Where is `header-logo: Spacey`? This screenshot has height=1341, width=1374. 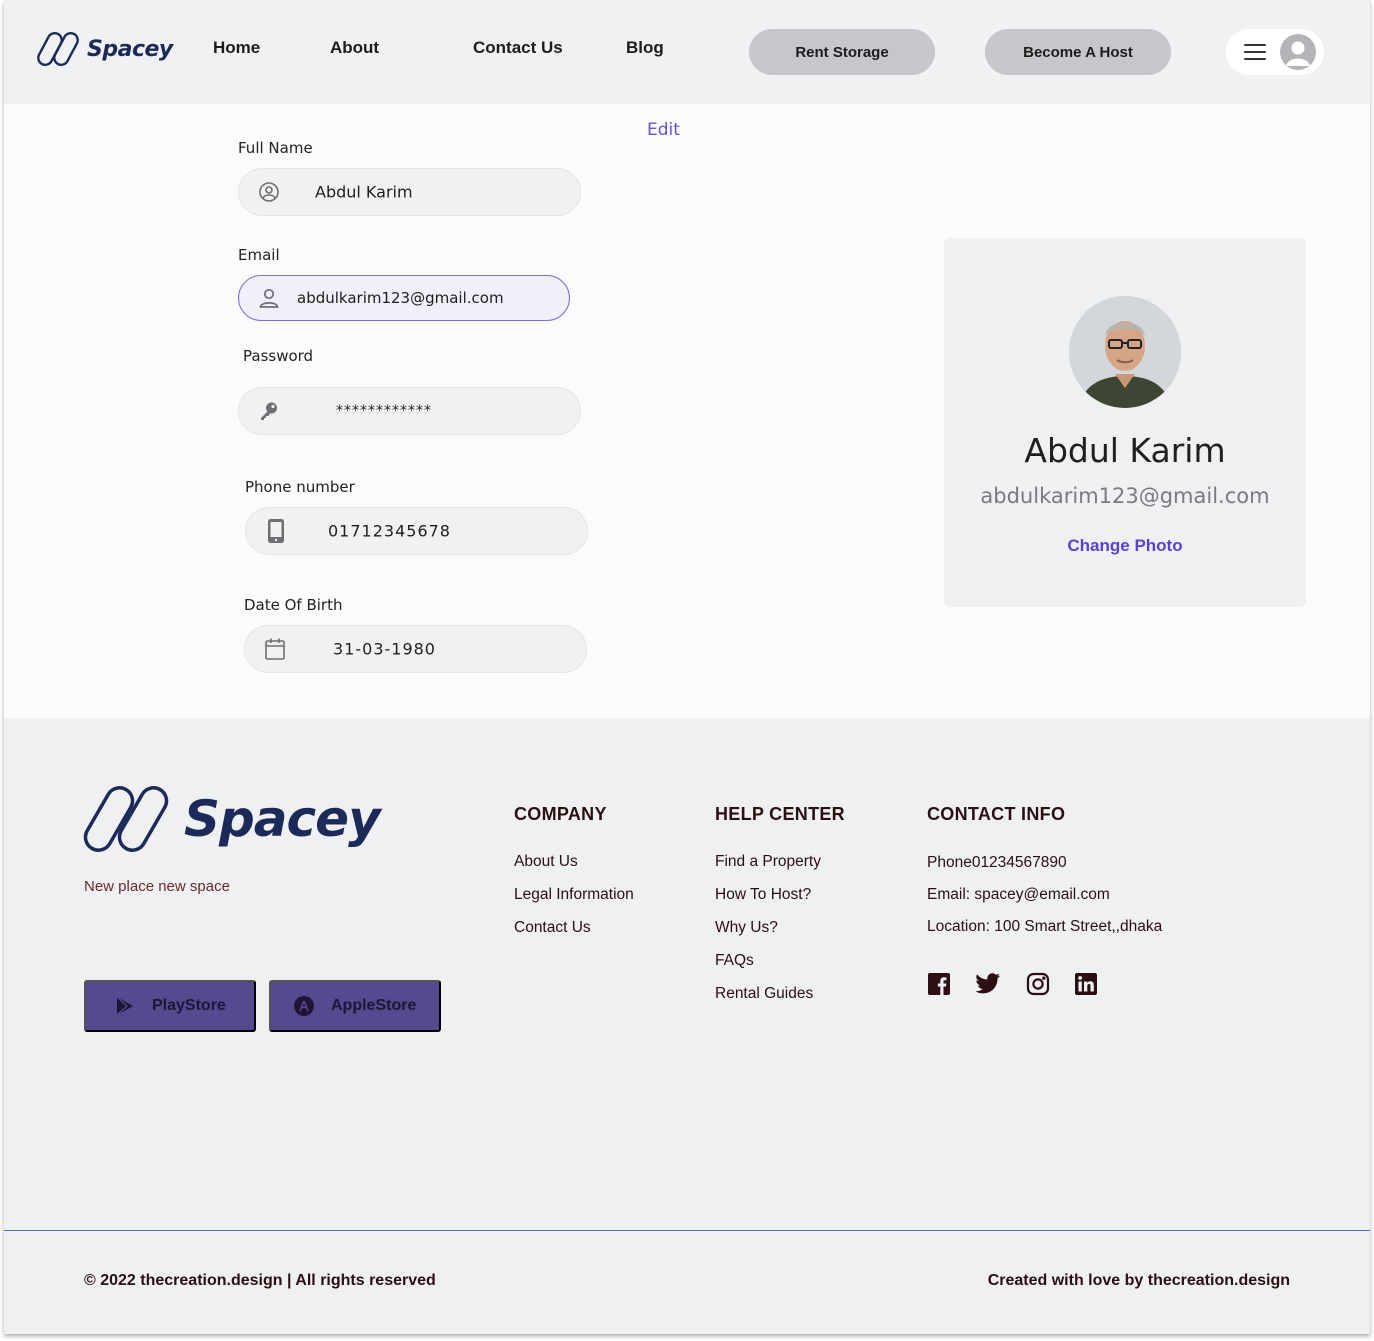
header-logo: Spacey is located at coordinates (105, 49).